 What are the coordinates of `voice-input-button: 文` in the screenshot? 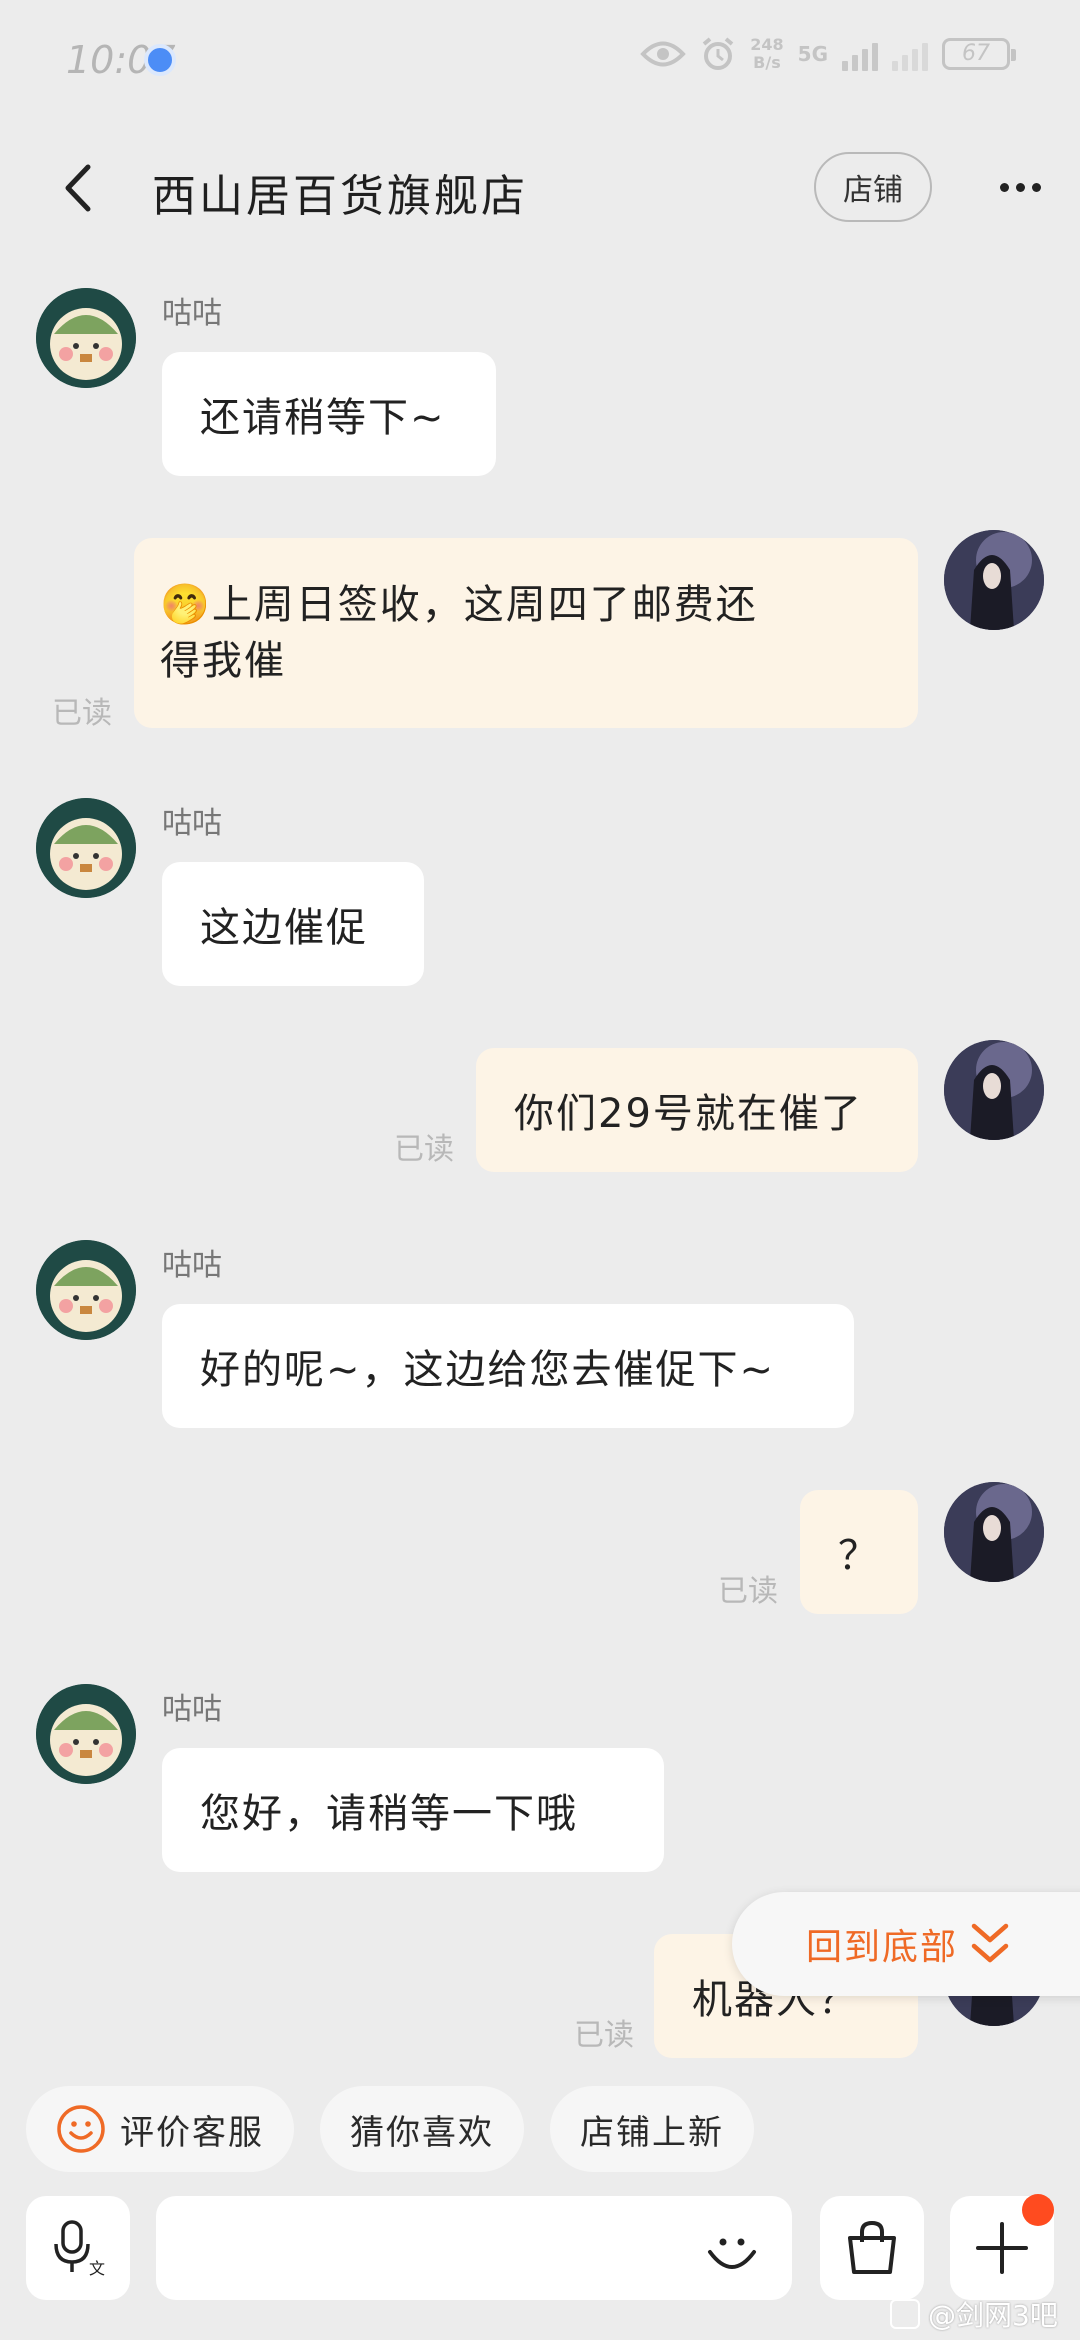 It's located at (78, 2248).